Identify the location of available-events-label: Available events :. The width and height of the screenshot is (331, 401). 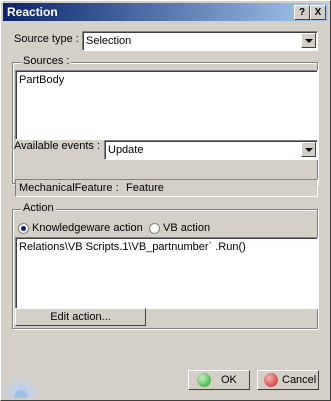
(57, 146).